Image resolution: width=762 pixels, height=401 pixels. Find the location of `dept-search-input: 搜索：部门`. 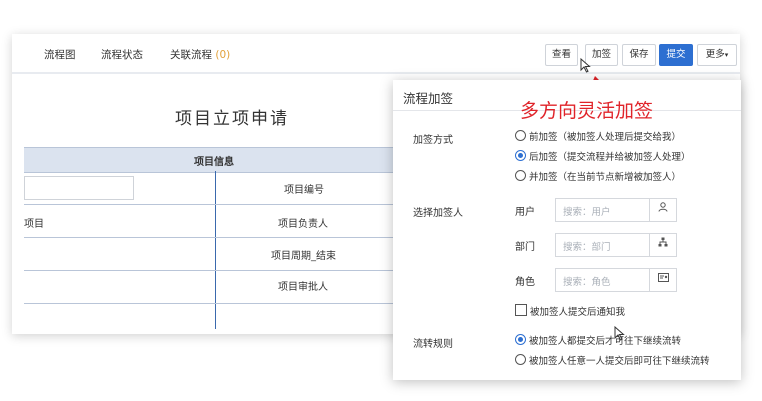

dept-search-input: 搜索：部门 is located at coordinates (616, 245).